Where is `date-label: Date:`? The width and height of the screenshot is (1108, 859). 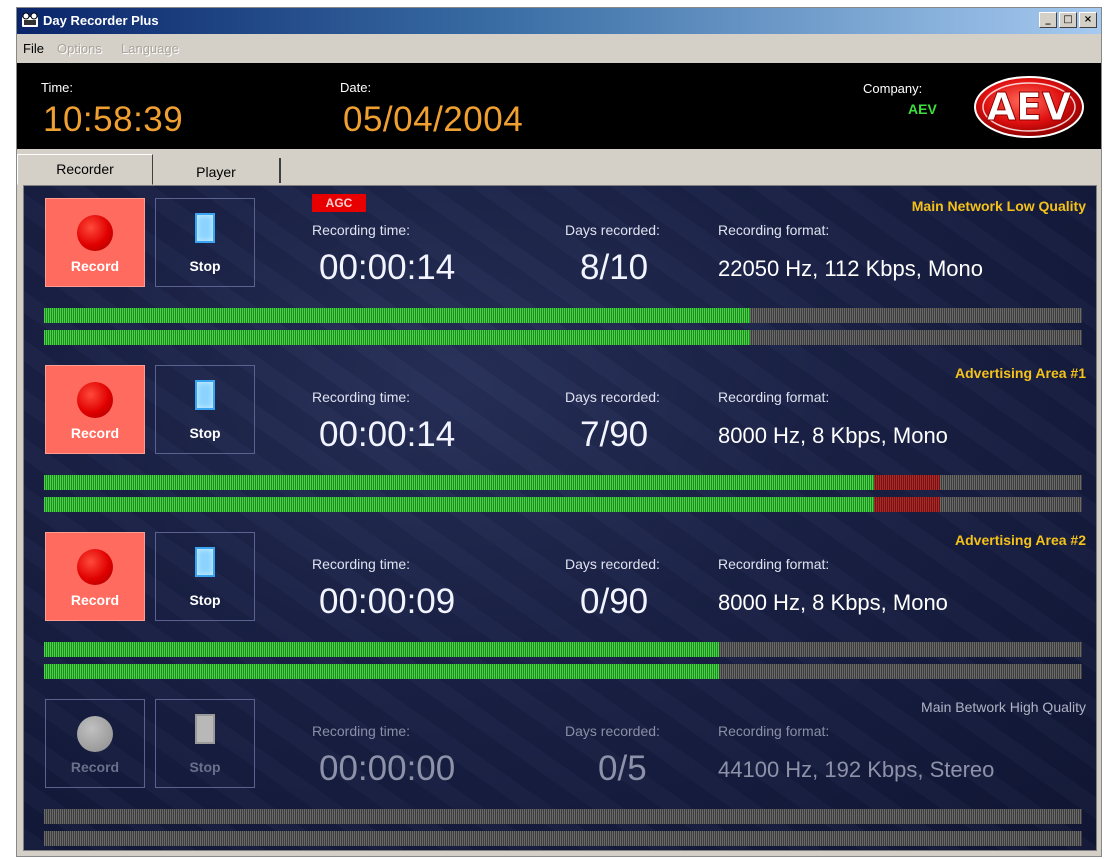
date-label: Date: is located at coordinates (356, 87).